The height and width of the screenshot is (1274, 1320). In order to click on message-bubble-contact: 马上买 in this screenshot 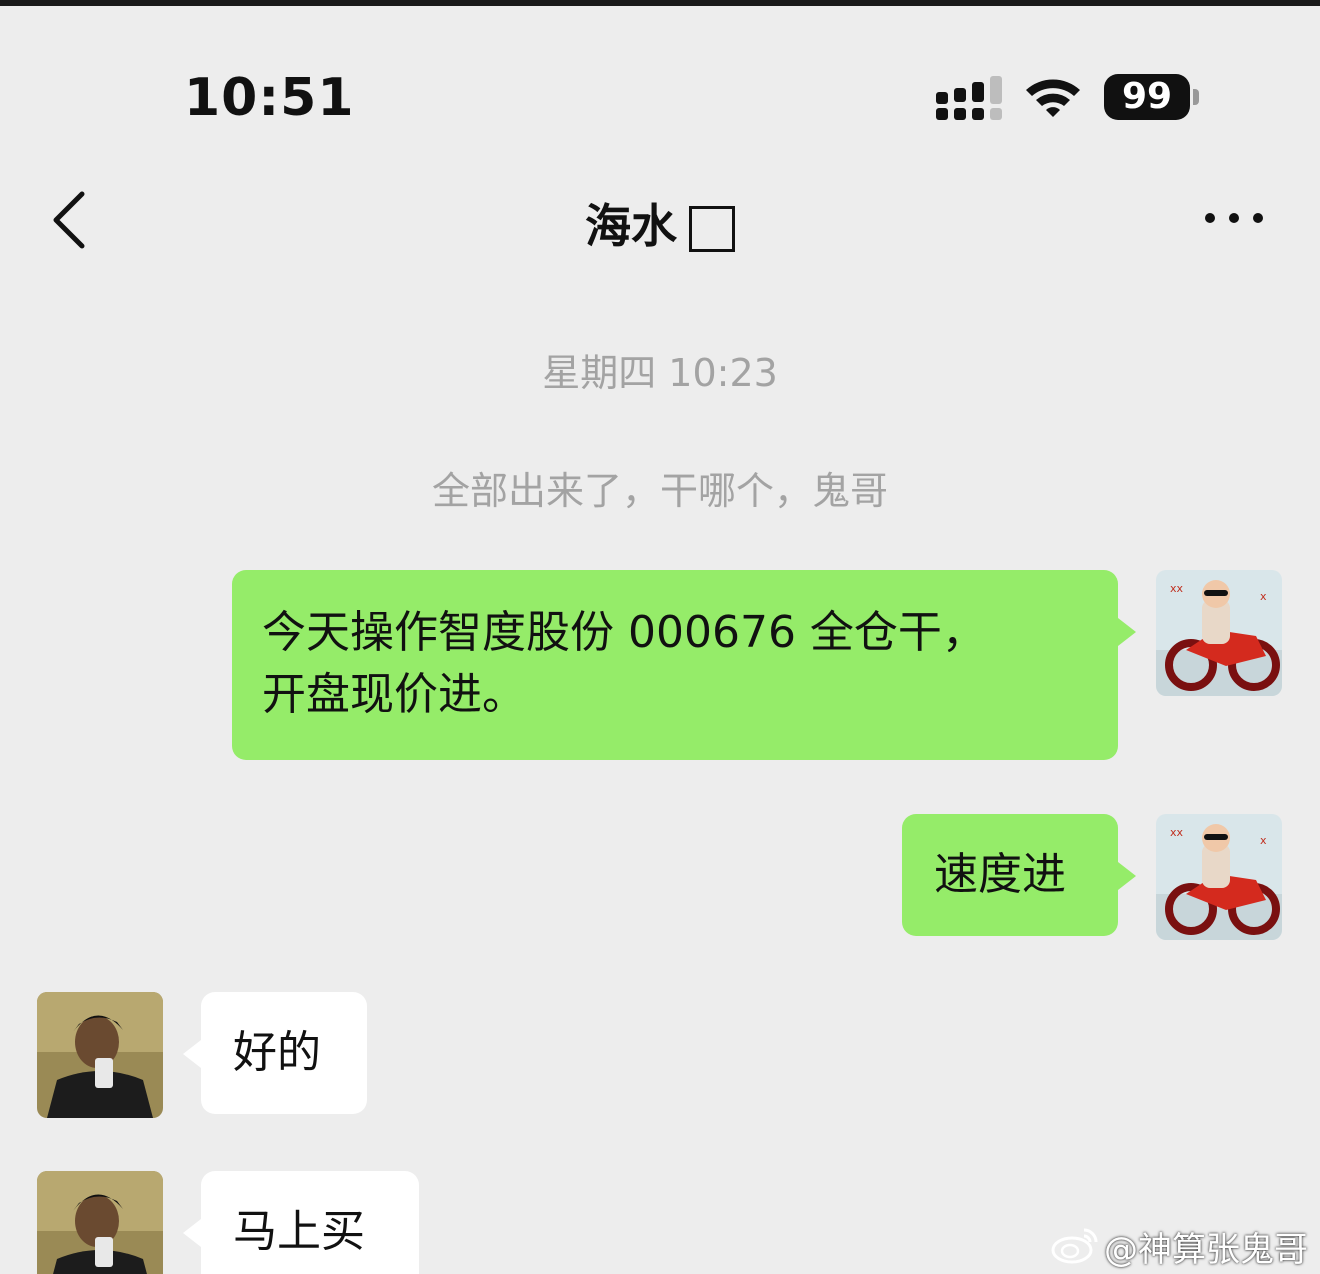, I will do `click(310, 1222)`.